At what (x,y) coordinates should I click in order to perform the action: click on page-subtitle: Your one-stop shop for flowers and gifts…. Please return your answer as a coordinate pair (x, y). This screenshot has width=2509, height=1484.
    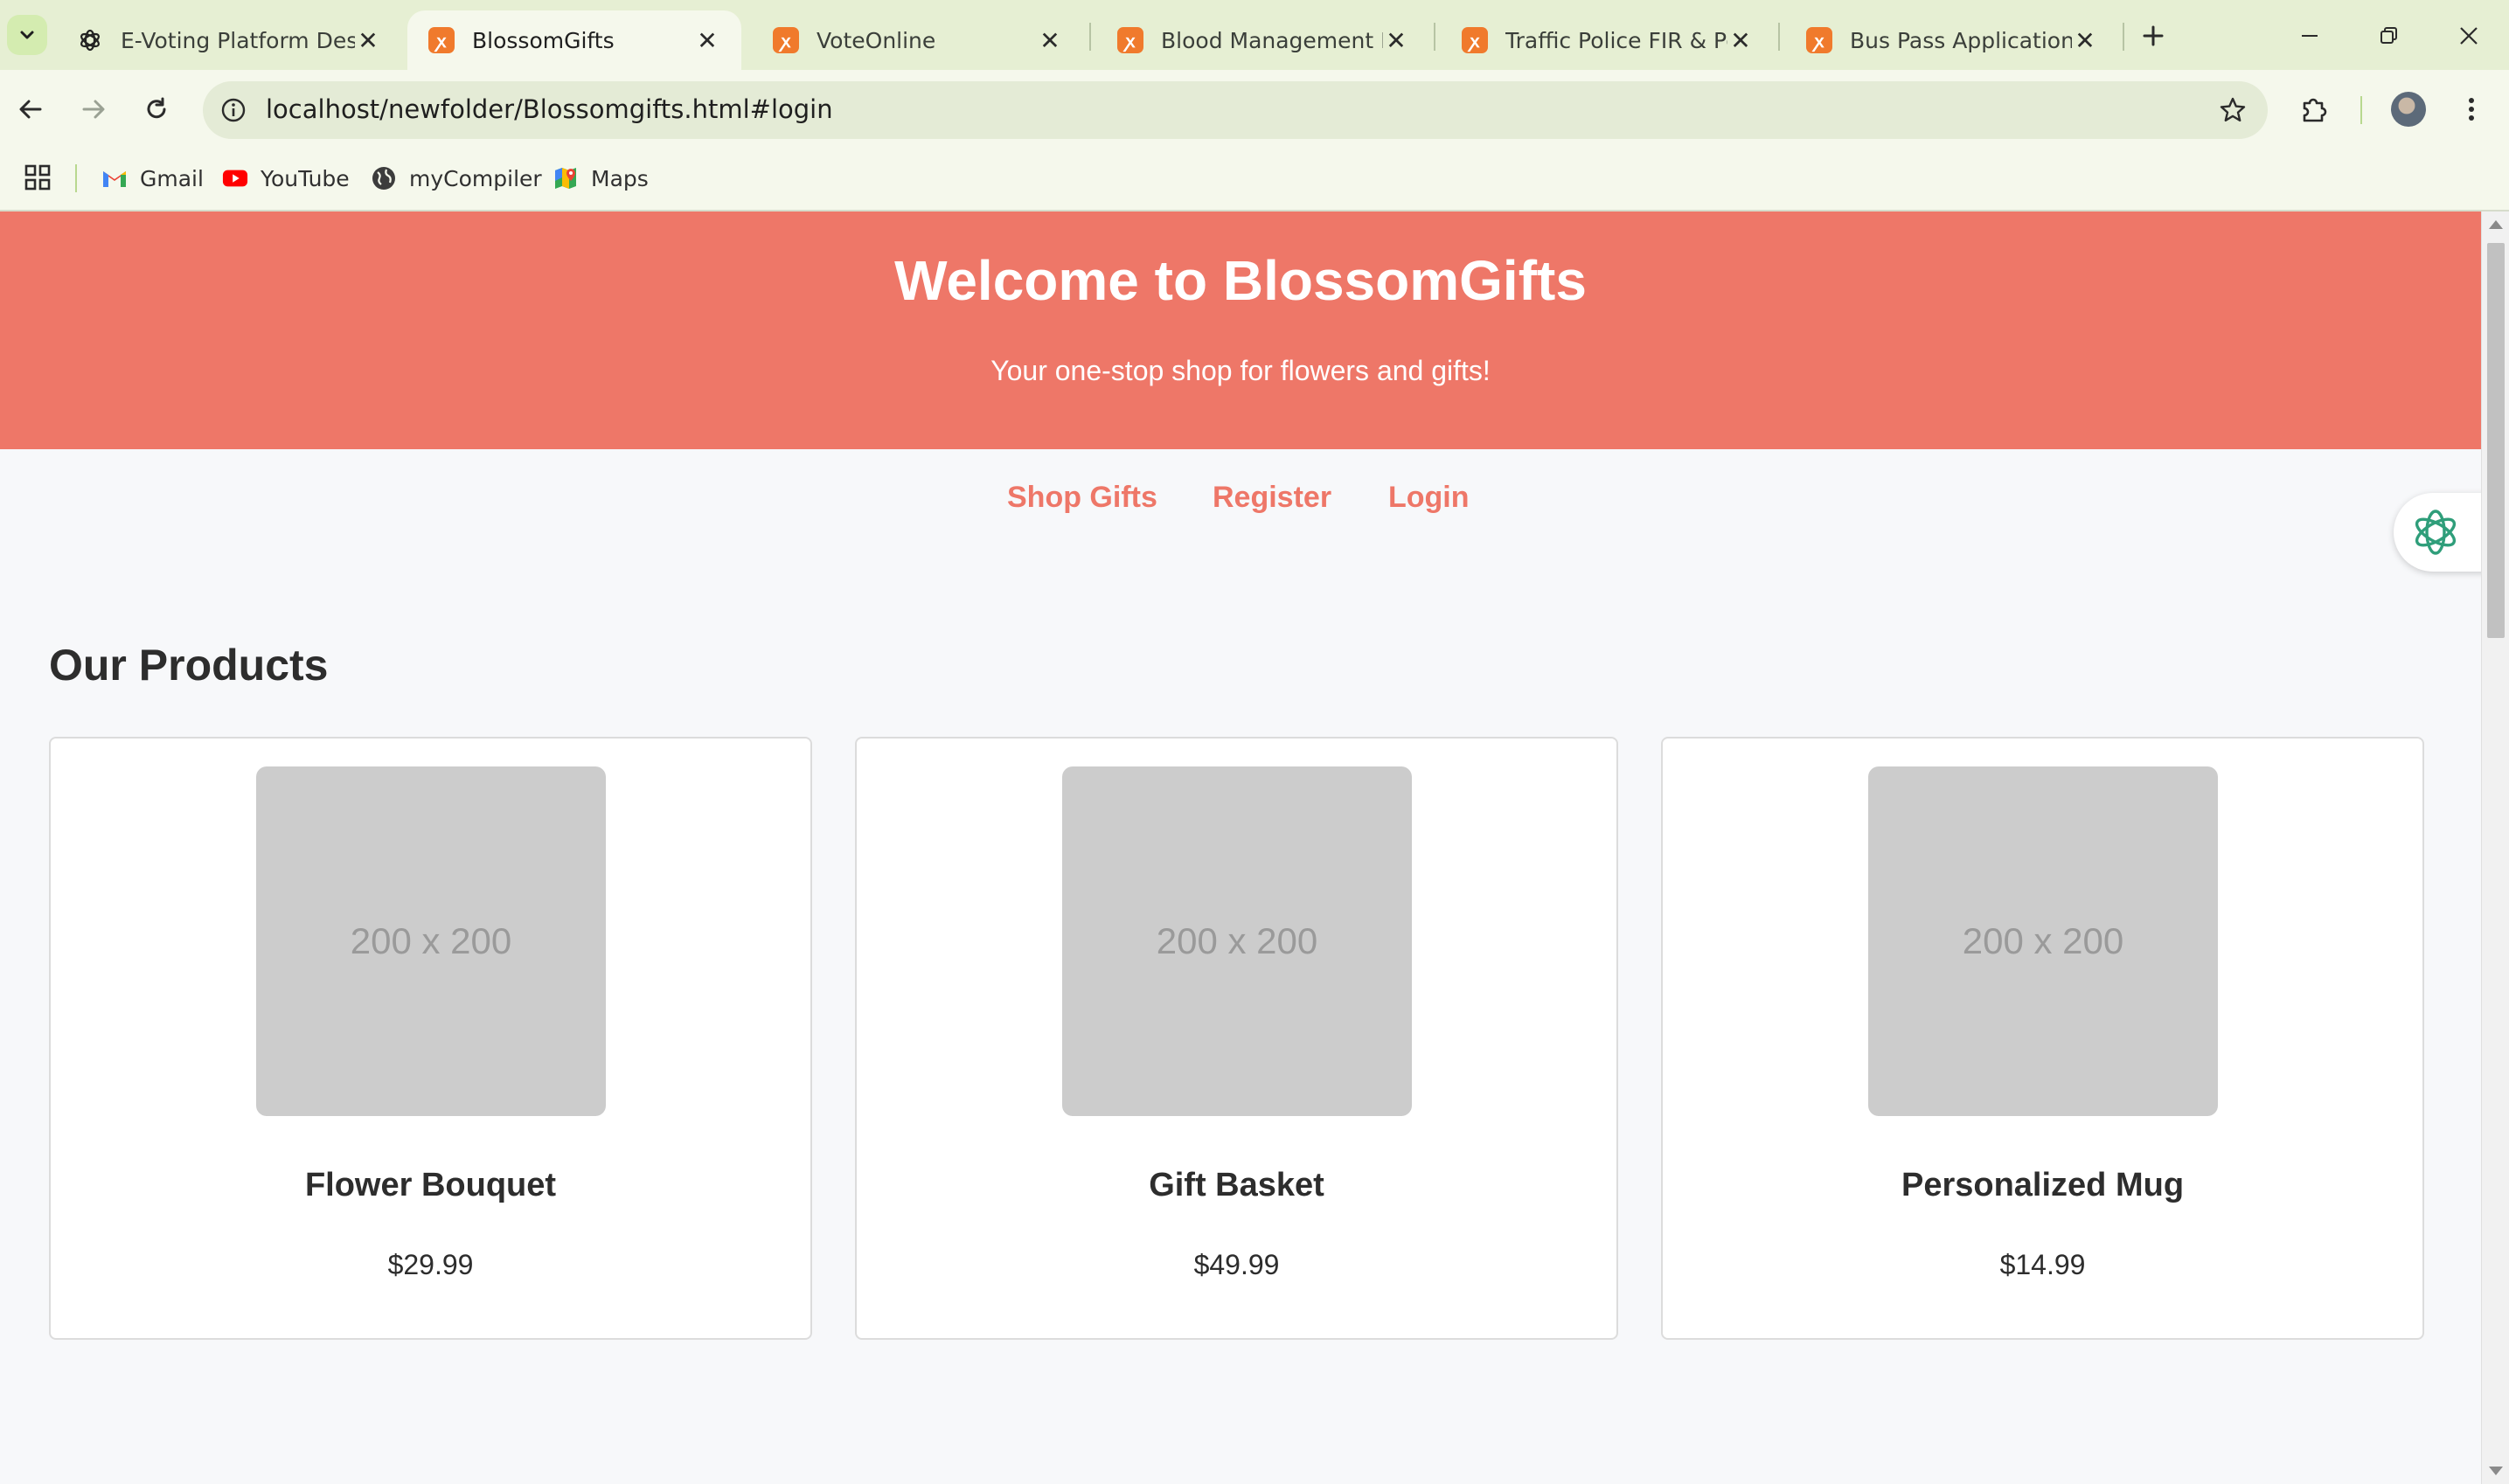
    Looking at the image, I should click on (1240, 370).